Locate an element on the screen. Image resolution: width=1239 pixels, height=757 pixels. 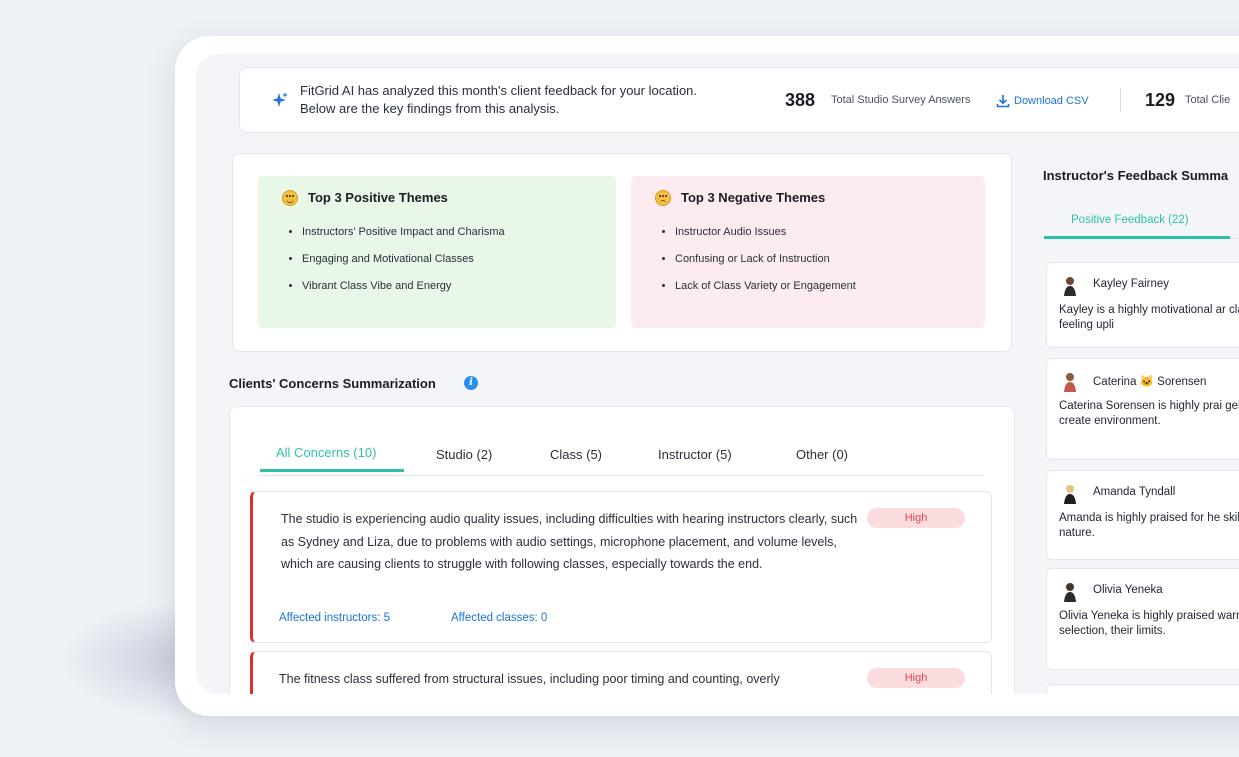
download-icon is located at coordinates (1003, 101).